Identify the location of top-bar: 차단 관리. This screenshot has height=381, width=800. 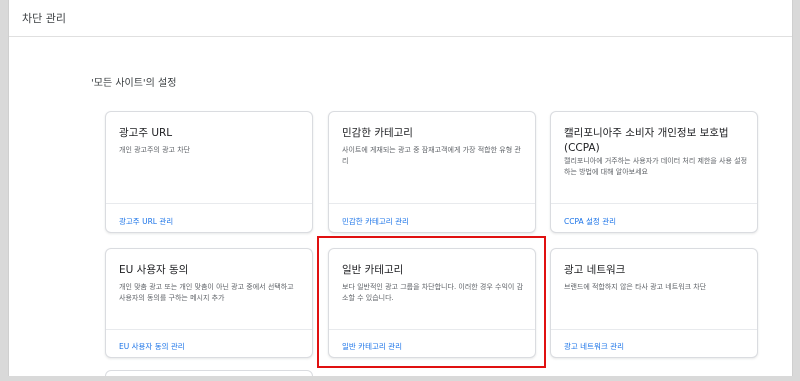
(400, 18).